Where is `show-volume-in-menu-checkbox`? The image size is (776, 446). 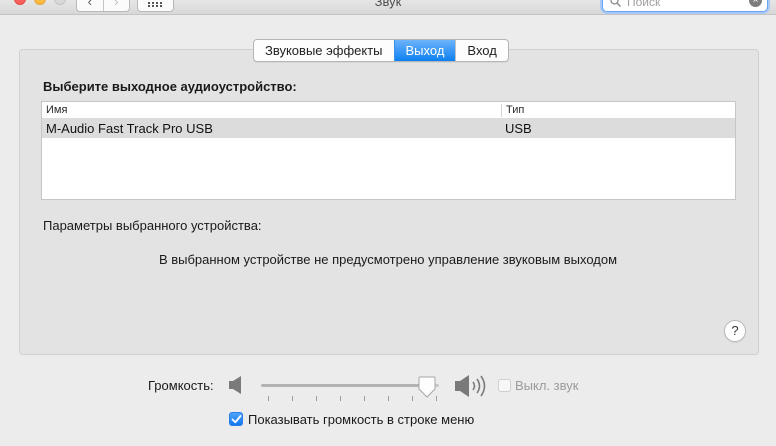 show-volume-in-menu-checkbox is located at coordinates (236, 419).